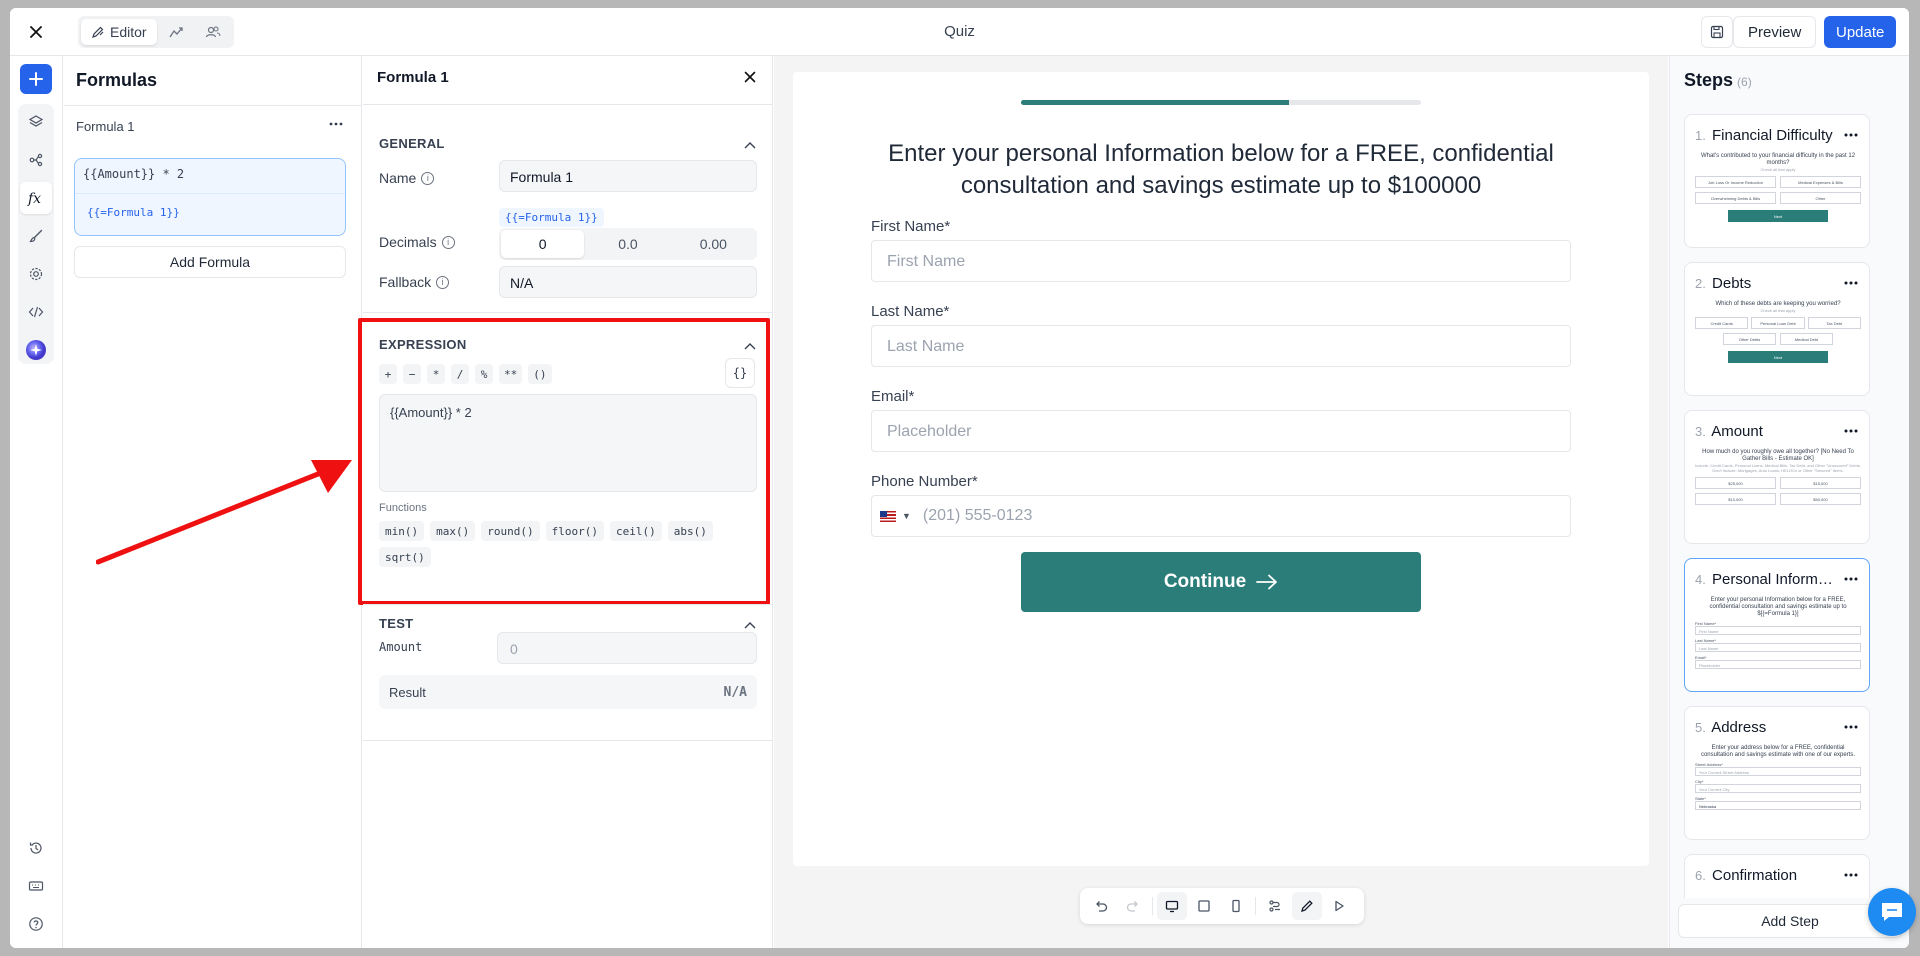 Image resolution: width=1920 pixels, height=956 pixels. I want to click on undo-icon, so click(1101, 906).